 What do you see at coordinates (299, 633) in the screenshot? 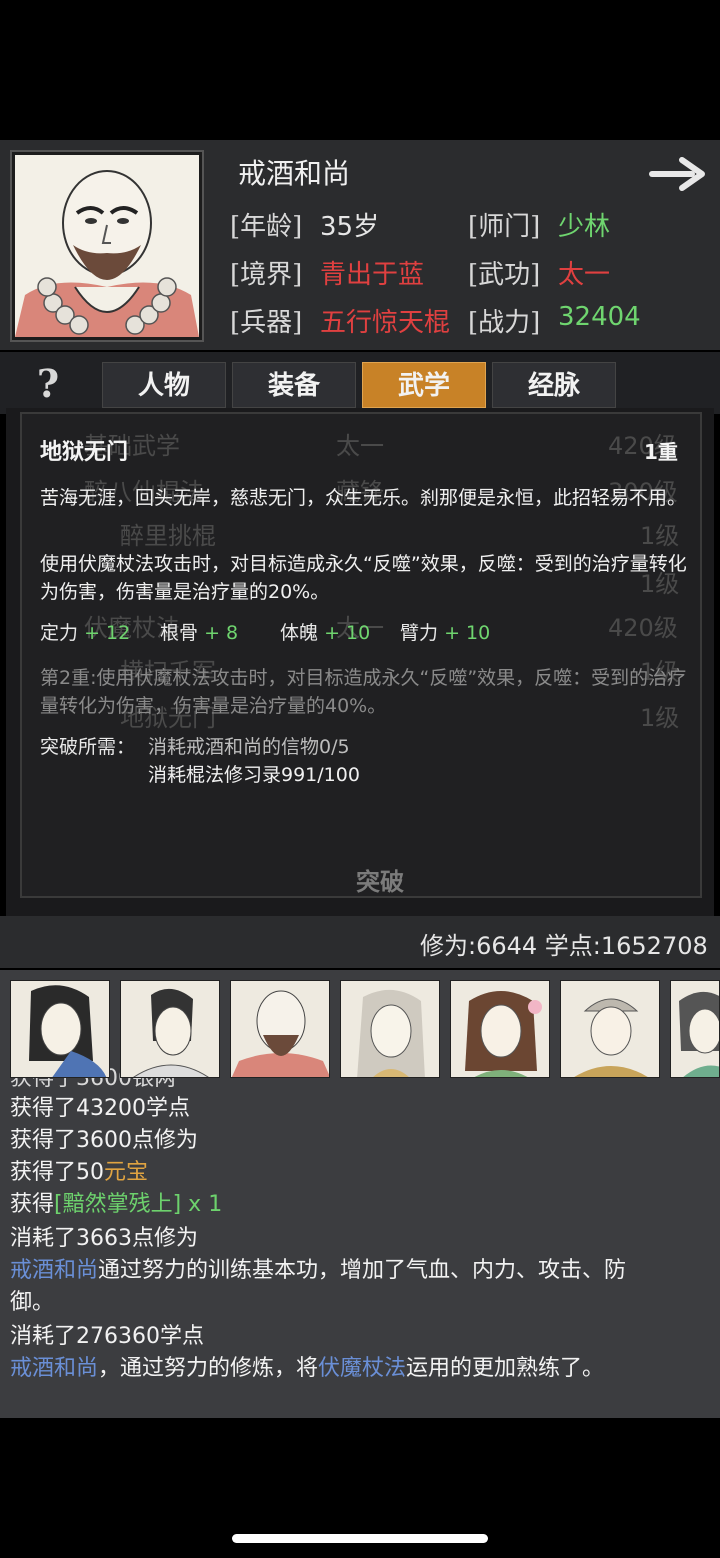
I see `bonus-label: 体魄` at bounding box center [299, 633].